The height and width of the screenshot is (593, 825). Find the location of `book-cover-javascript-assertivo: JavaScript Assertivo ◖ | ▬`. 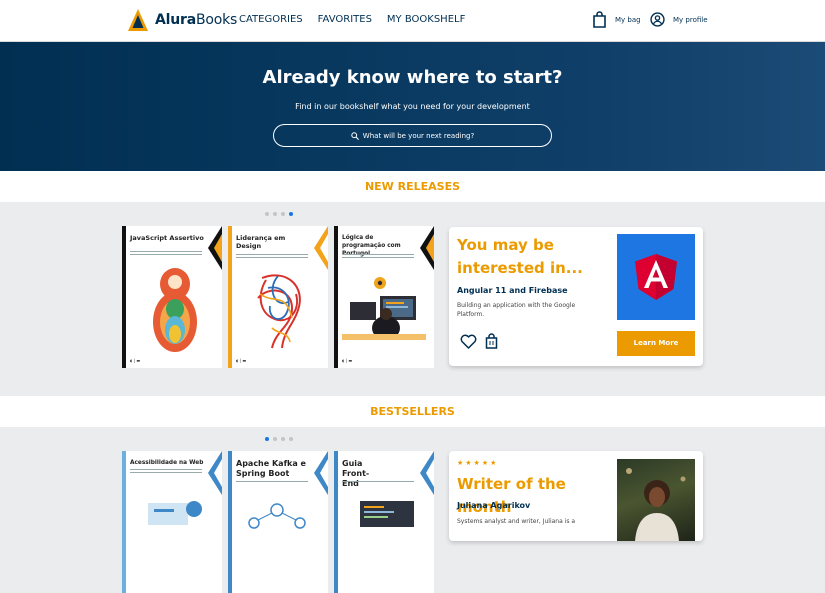

book-cover-javascript-assertivo: JavaScript Assertivo ◖ | ▬ is located at coordinates (172, 297).